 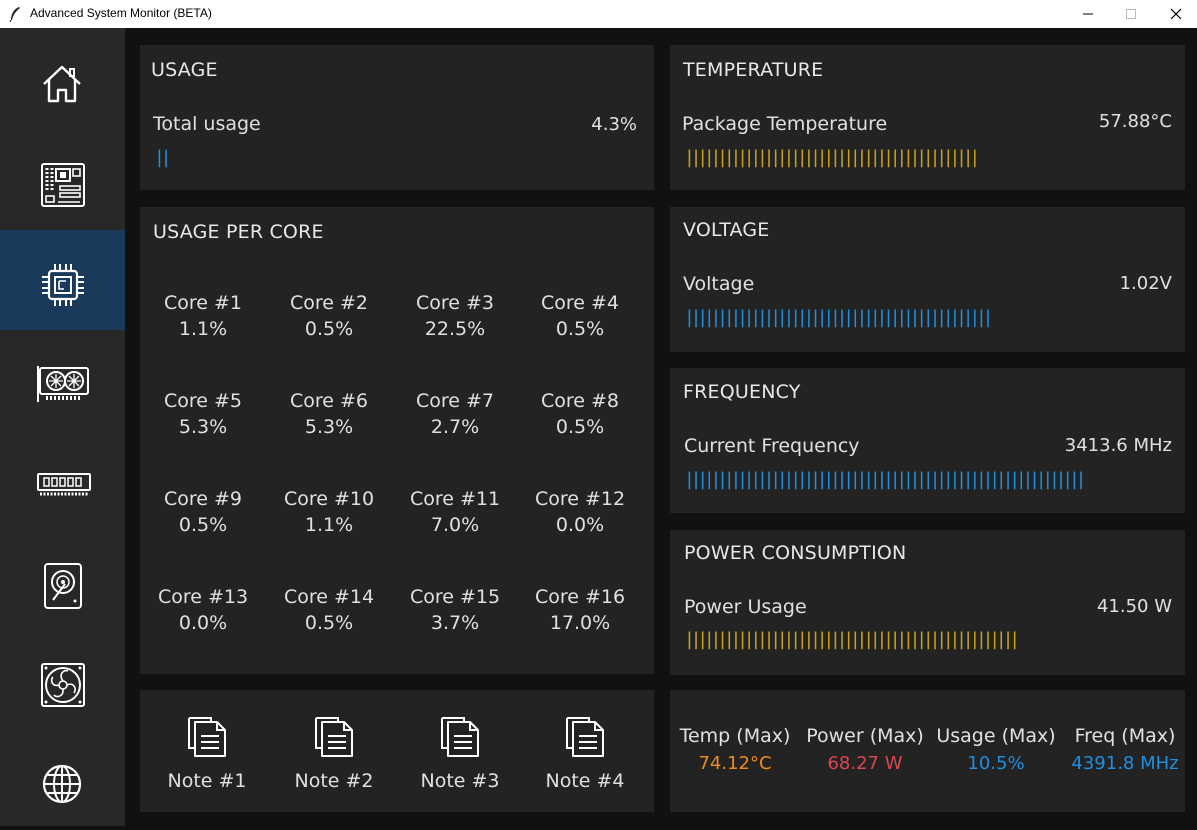 What do you see at coordinates (865, 763) in the screenshot?
I see `power-max-value: 68.27 W` at bounding box center [865, 763].